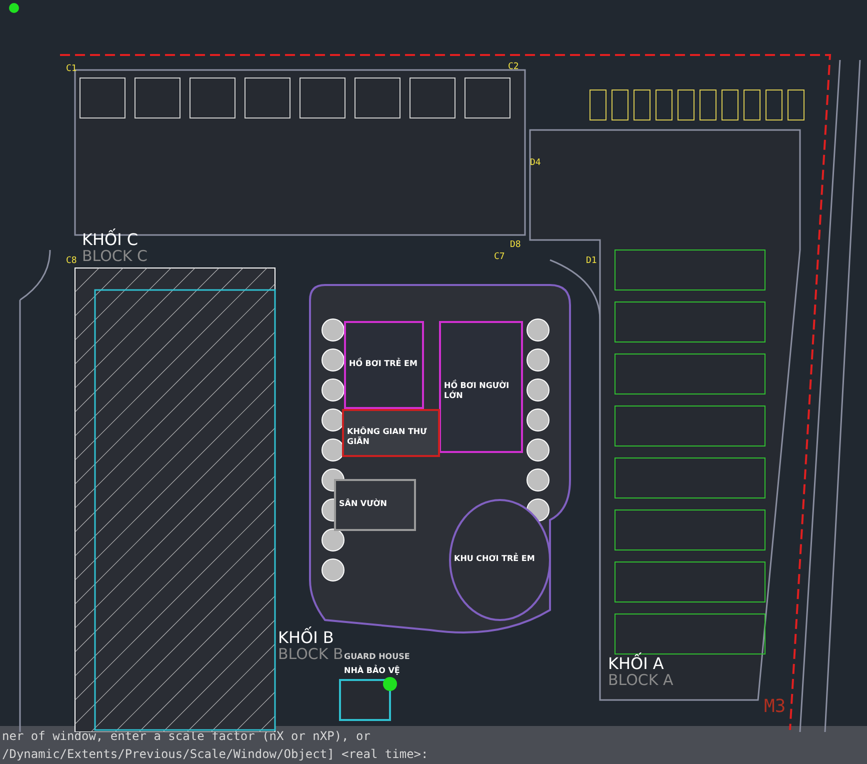 Image resolution: width=867 pixels, height=764 pixels. What do you see at coordinates (477, 391) in the screenshot?
I see `area-label: HỒ BƠI NGƯỜI LỚN` at bounding box center [477, 391].